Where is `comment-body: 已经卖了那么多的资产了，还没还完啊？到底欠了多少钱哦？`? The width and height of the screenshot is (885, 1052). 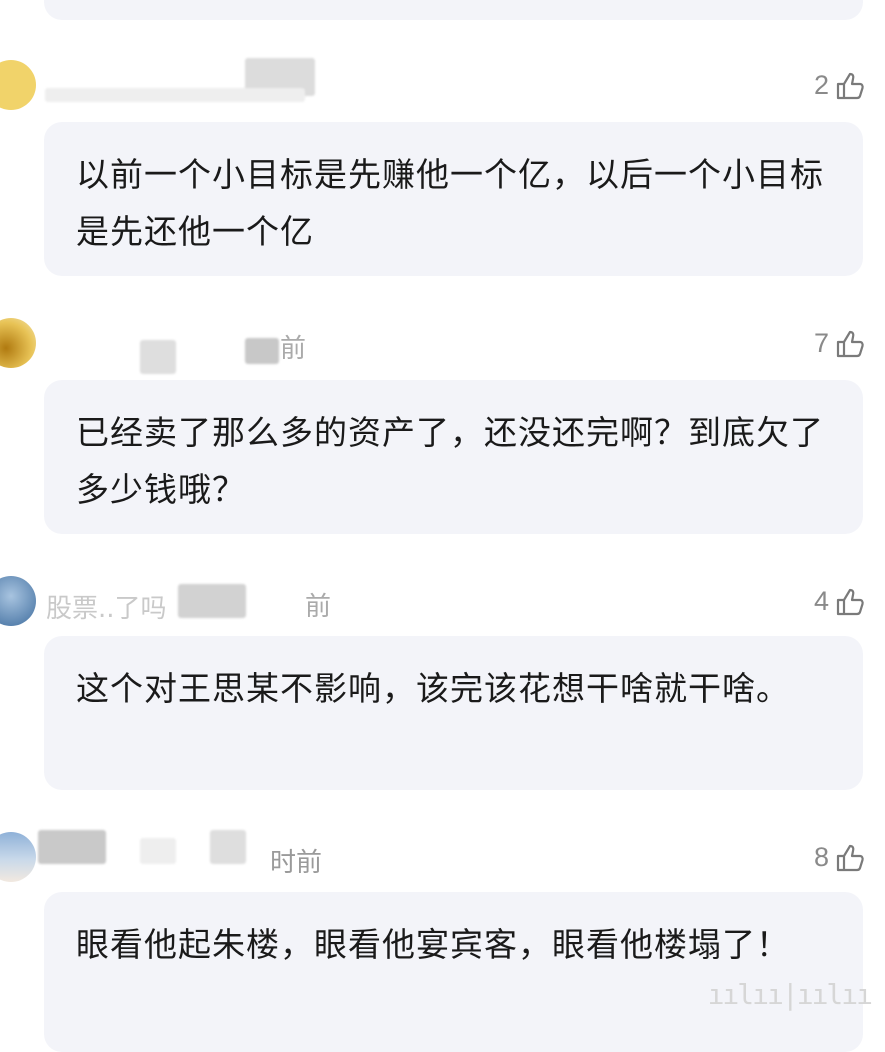 comment-body: 已经卖了那么多的资产了，还没还完啊？到底欠了多少钱哦？ is located at coordinates (450, 461).